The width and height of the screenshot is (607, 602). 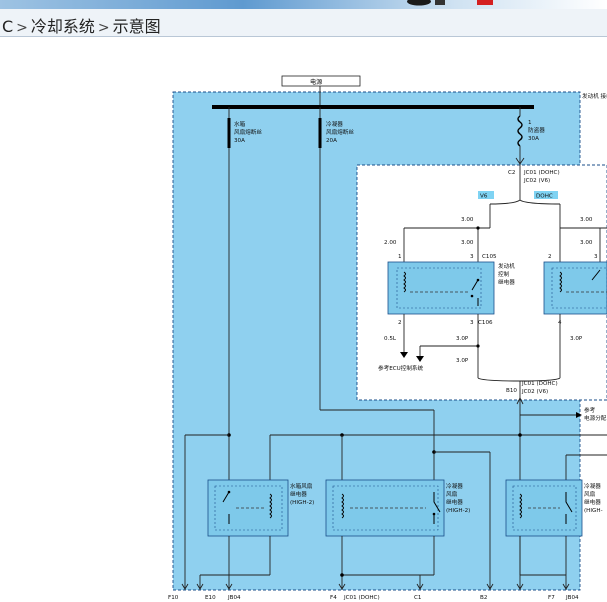 I want to click on svg-text: 发动机, so click(x=506, y=266).